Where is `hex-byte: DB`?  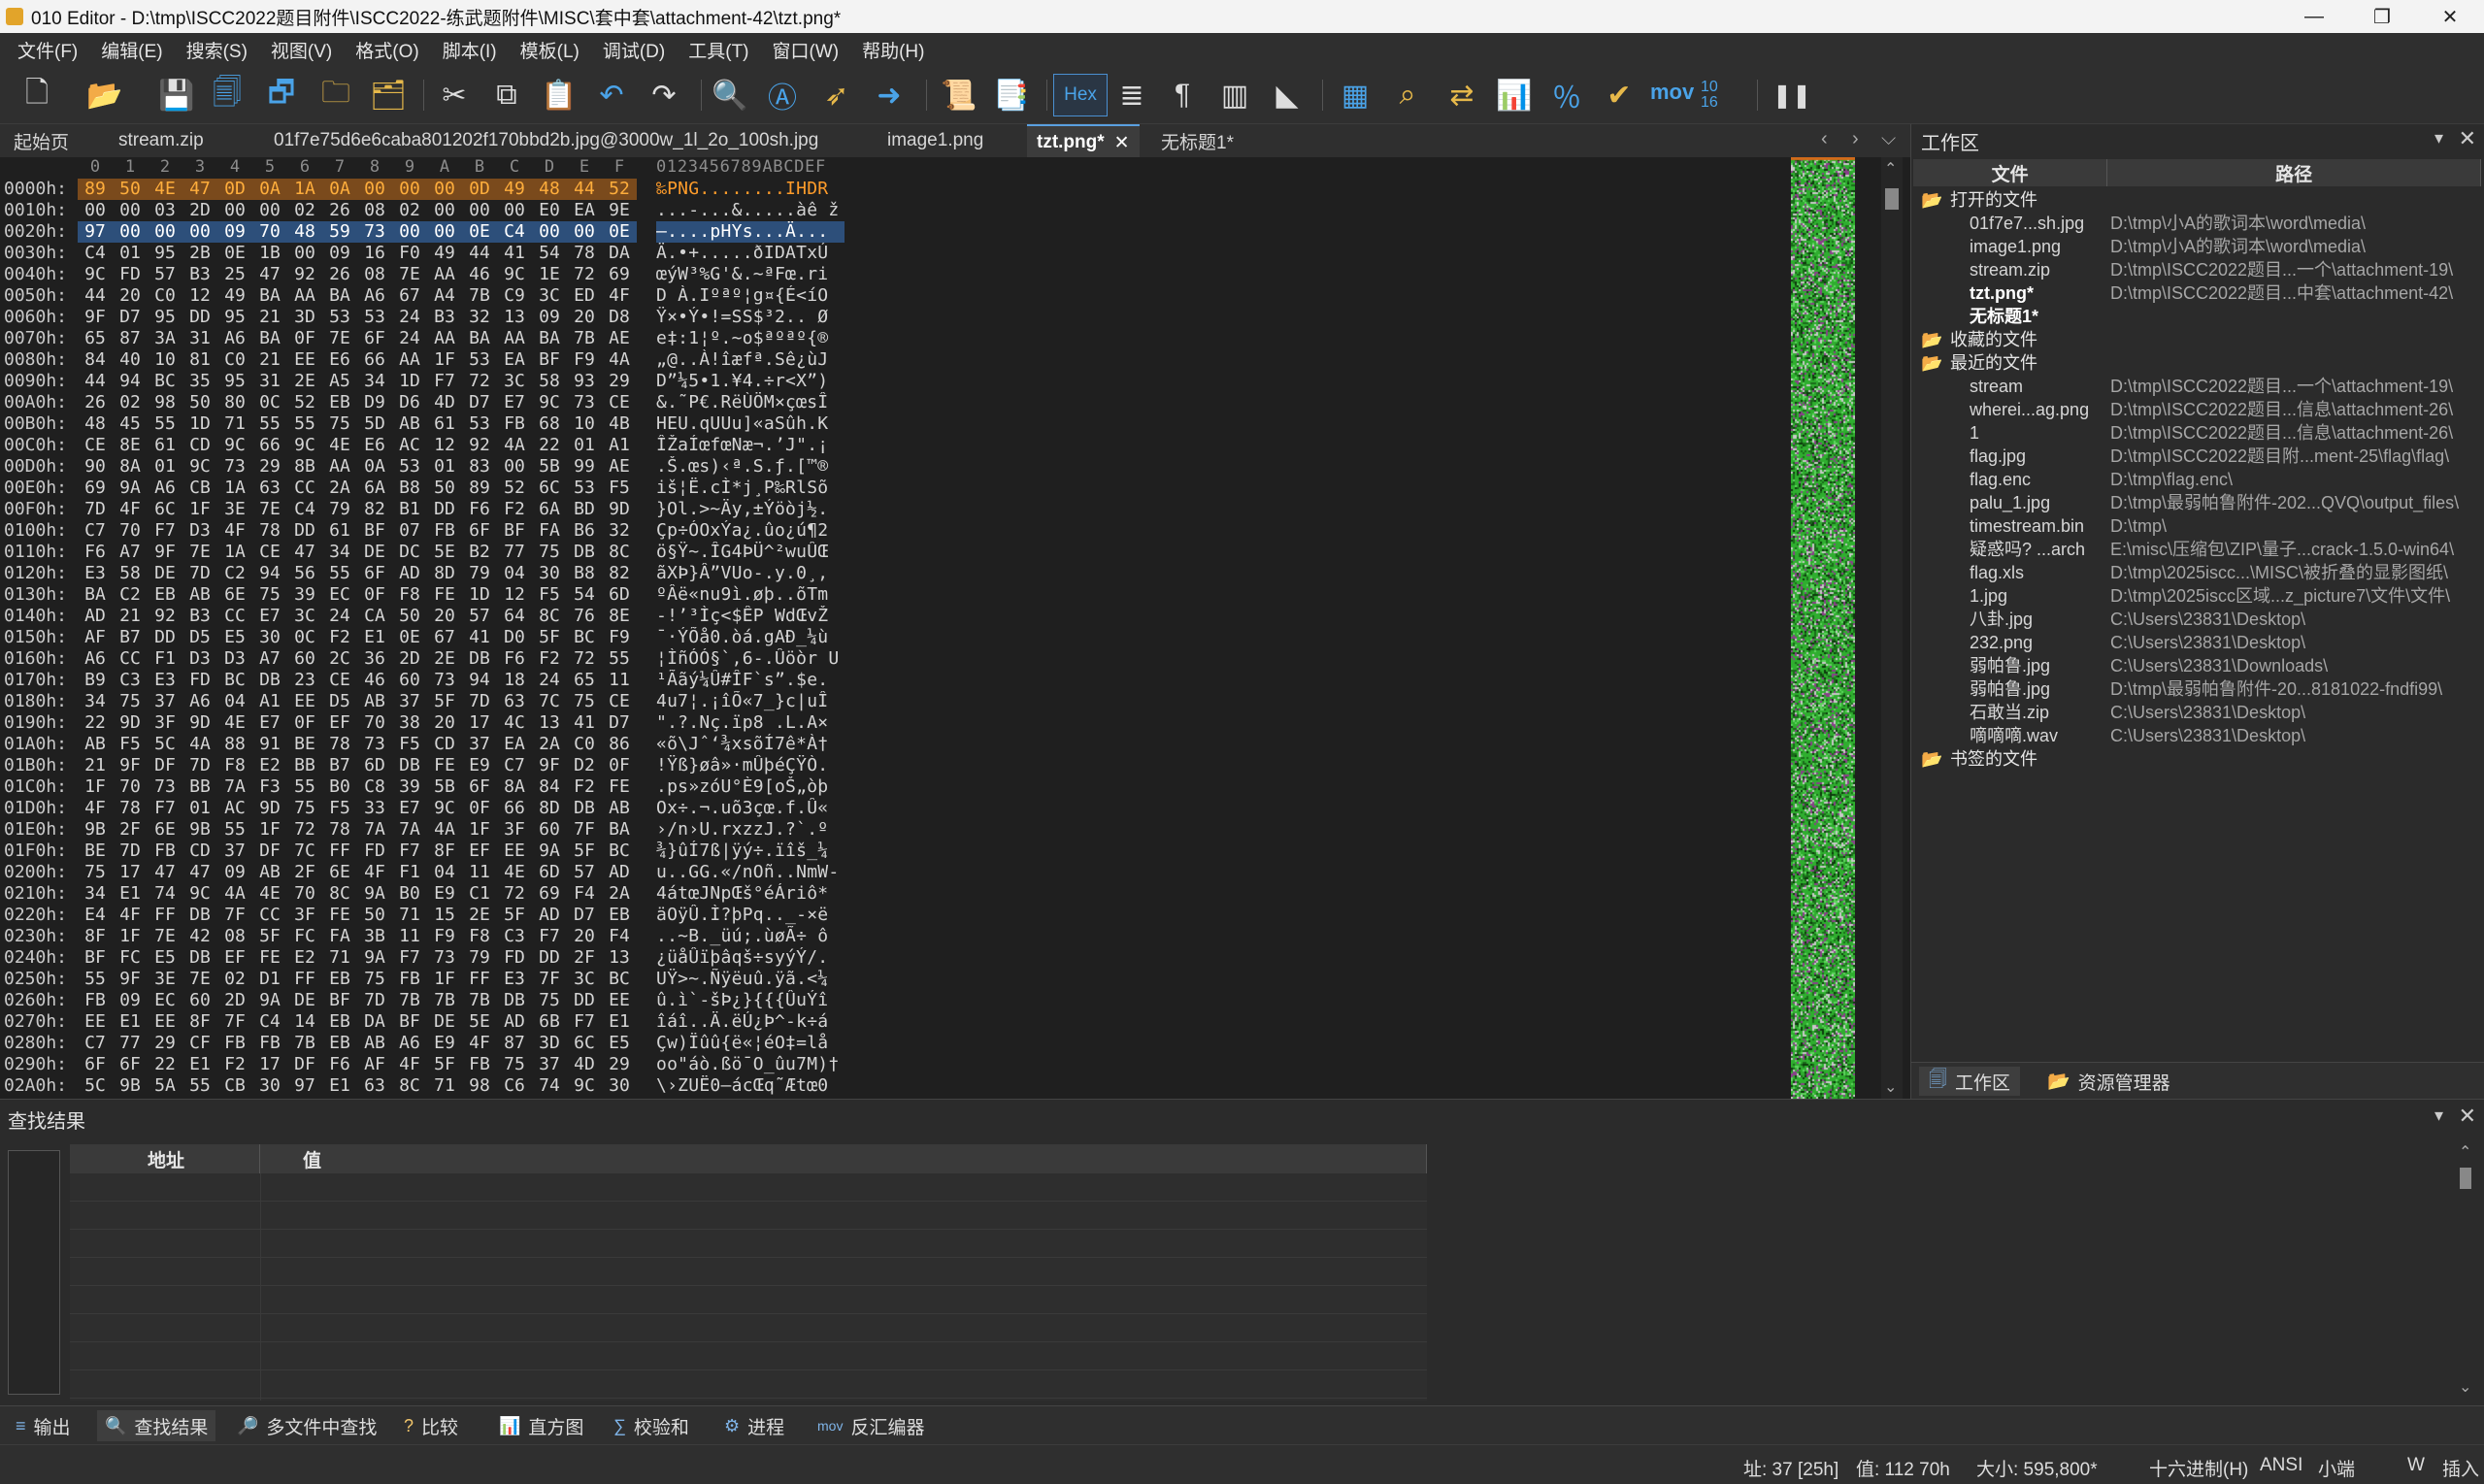 hex-byte: DB is located at coordinates (199, 958).